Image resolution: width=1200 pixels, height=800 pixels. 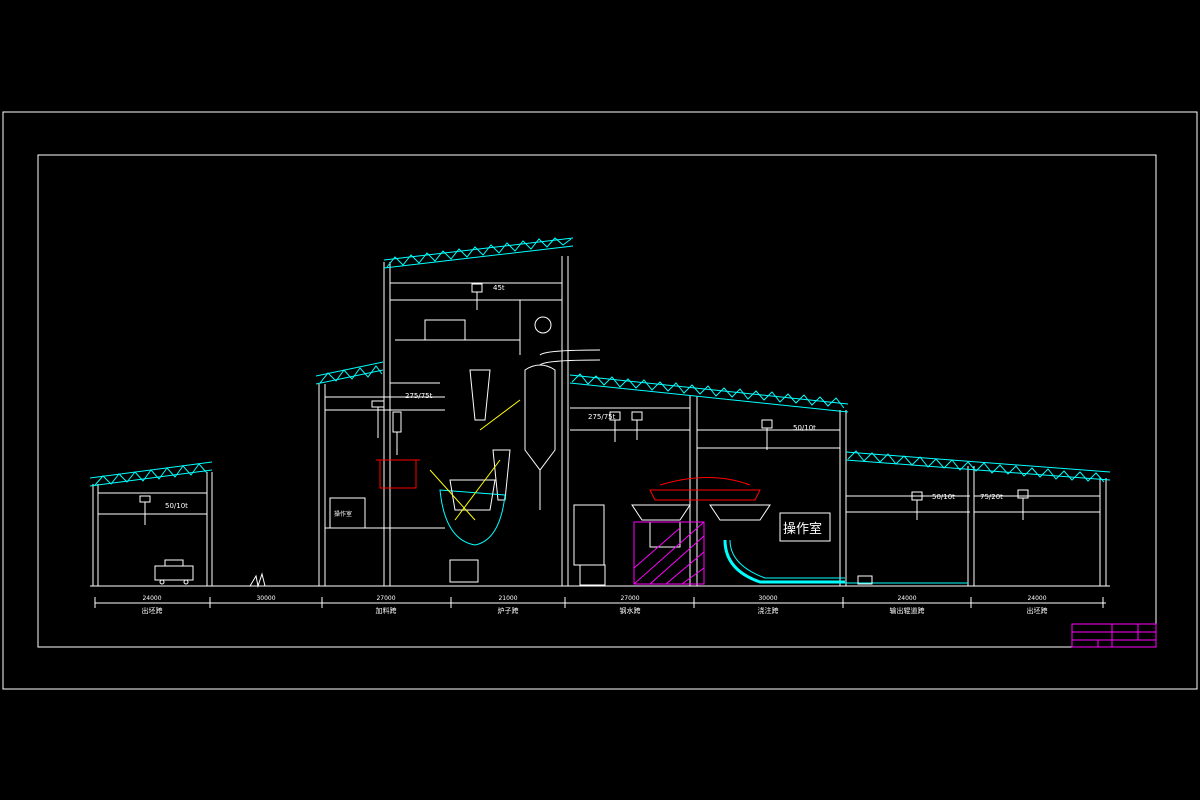 What do you see at coordinates (595, 610) in the screenshot?
I see `bay-name-labels: 出坯跨 加料跨 炉子跨 钢水跨 浇注跨 输出辊道跨 出坯跨` at bounding box center [595, 610].